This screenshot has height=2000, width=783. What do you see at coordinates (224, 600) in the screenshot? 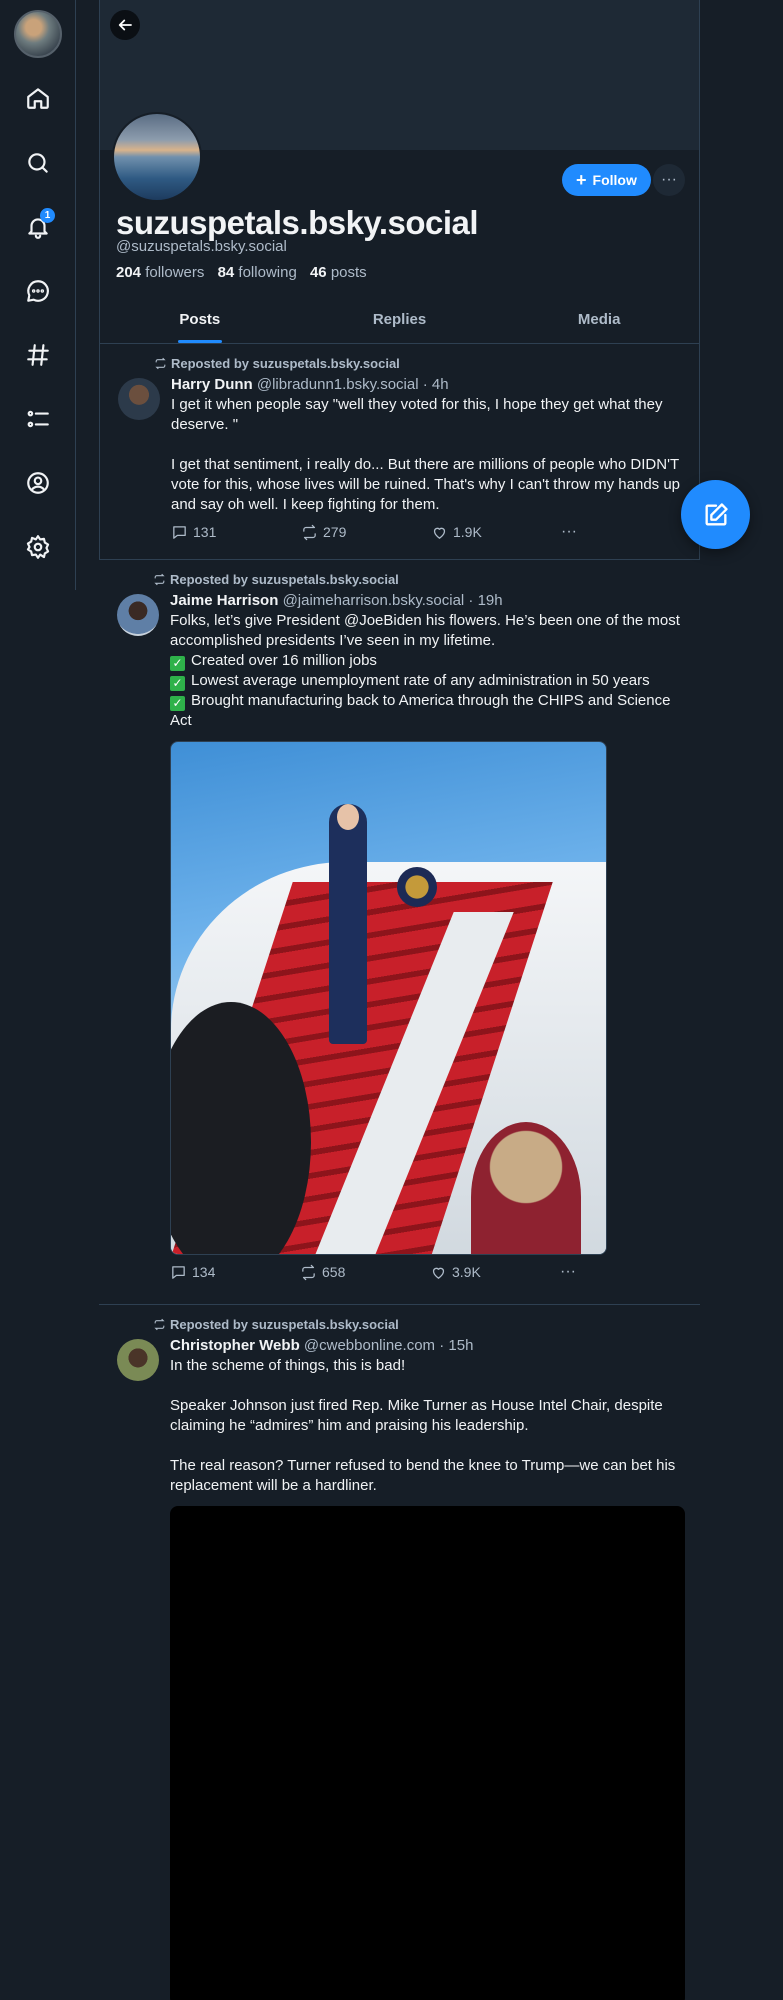
I see `author-name: Jaime Harrison` at bounding box center [224, 600].